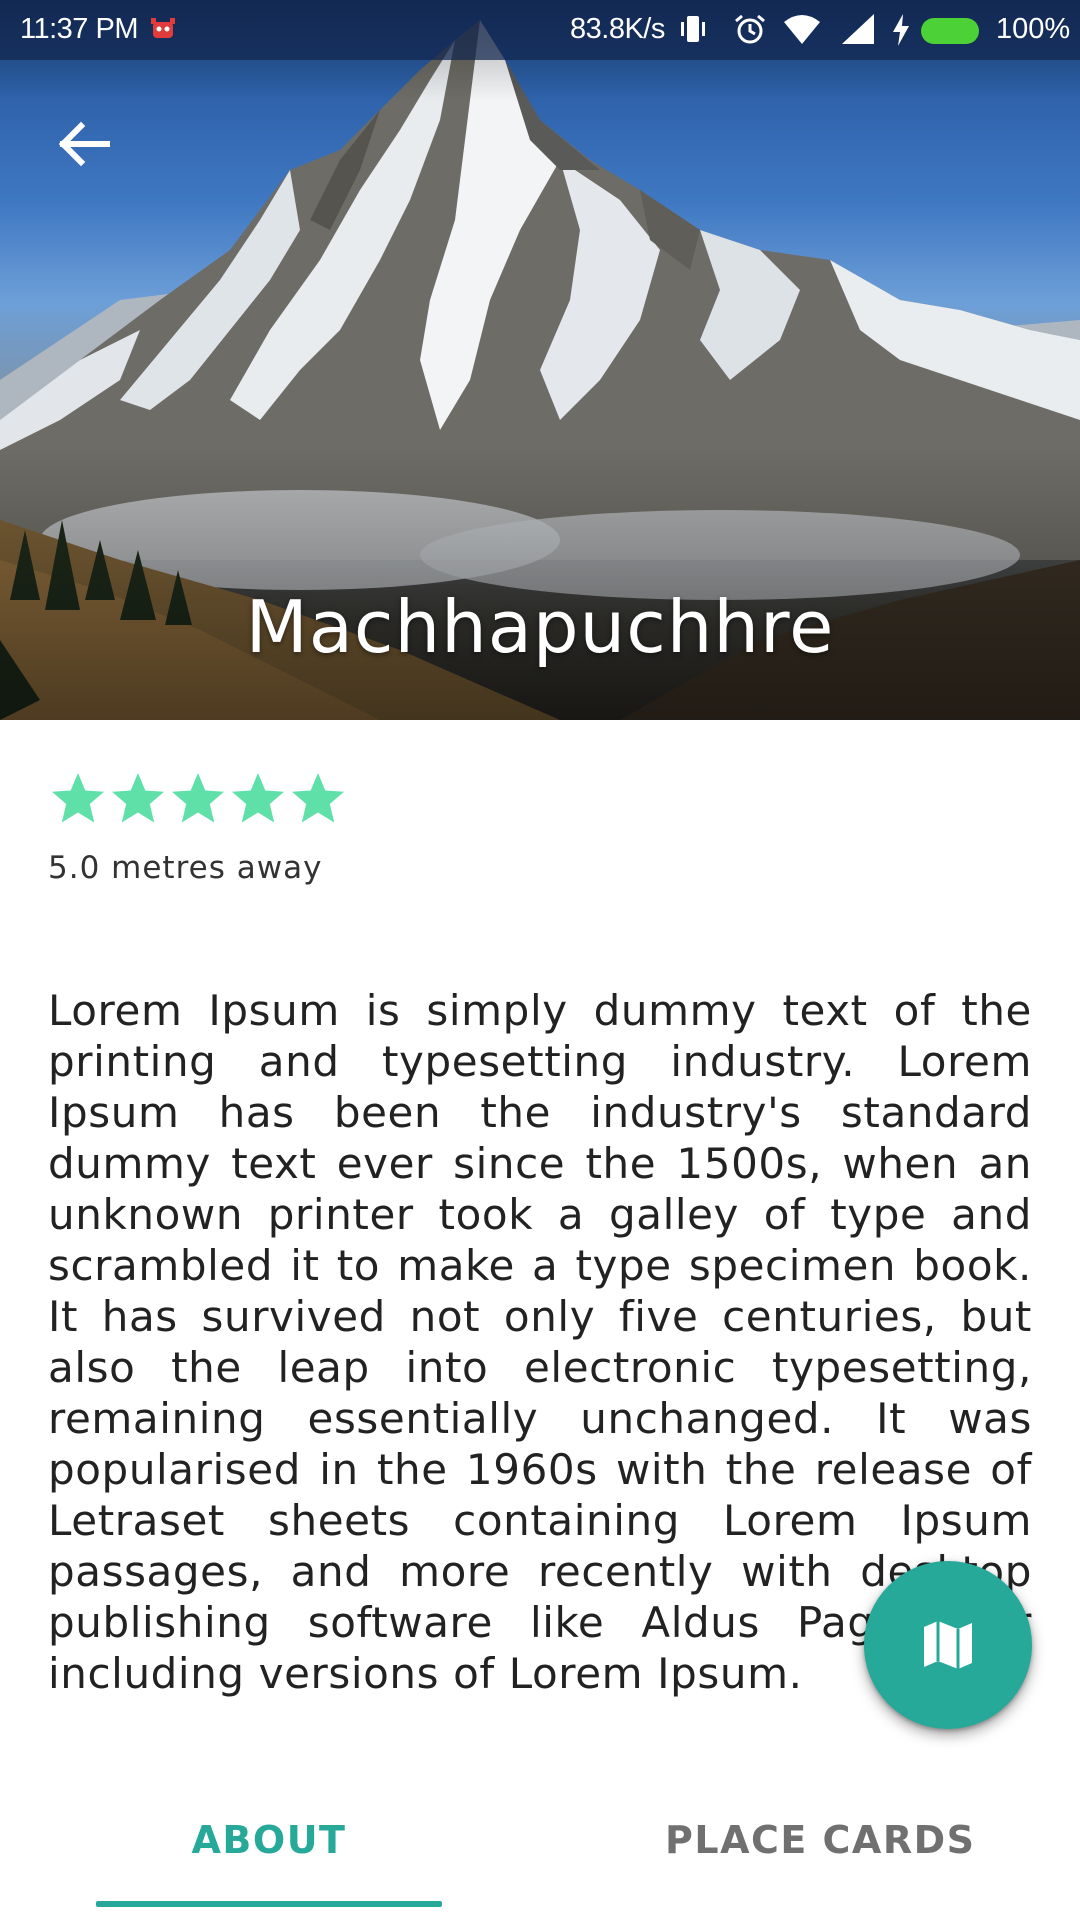 The width and height of the screenshot is (1080, 1920). I want to click on place-title: Machhapuchhre, so click(540, 627).